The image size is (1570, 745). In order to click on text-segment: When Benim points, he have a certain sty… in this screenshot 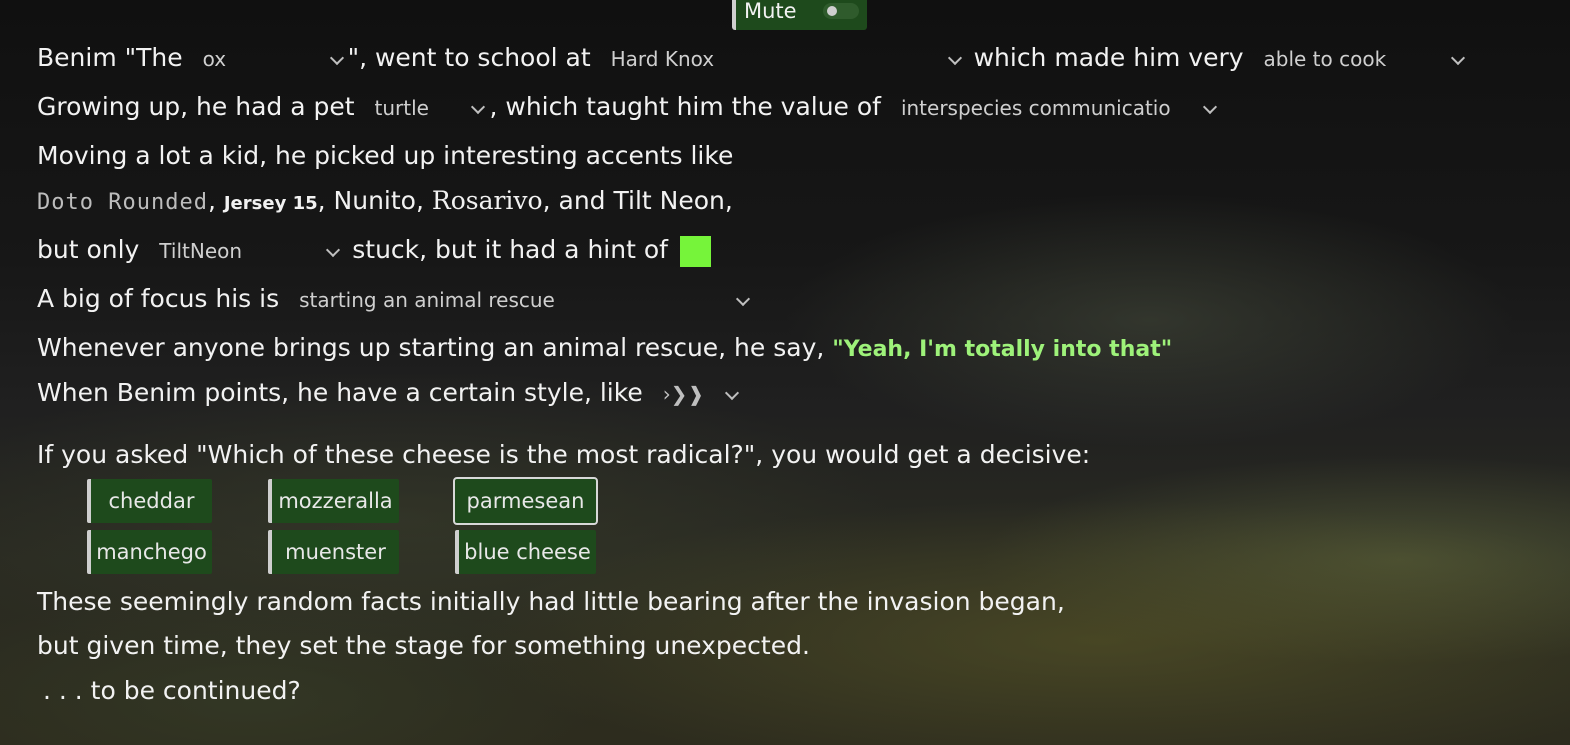, I will do `click(340, 392)`.